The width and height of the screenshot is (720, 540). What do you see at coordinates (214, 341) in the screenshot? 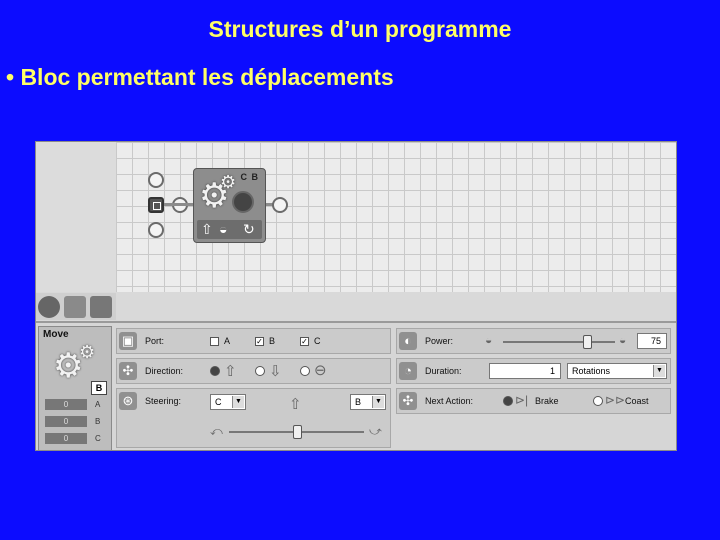
I see `port-a-checkbox` at bounding box center [214, 341].